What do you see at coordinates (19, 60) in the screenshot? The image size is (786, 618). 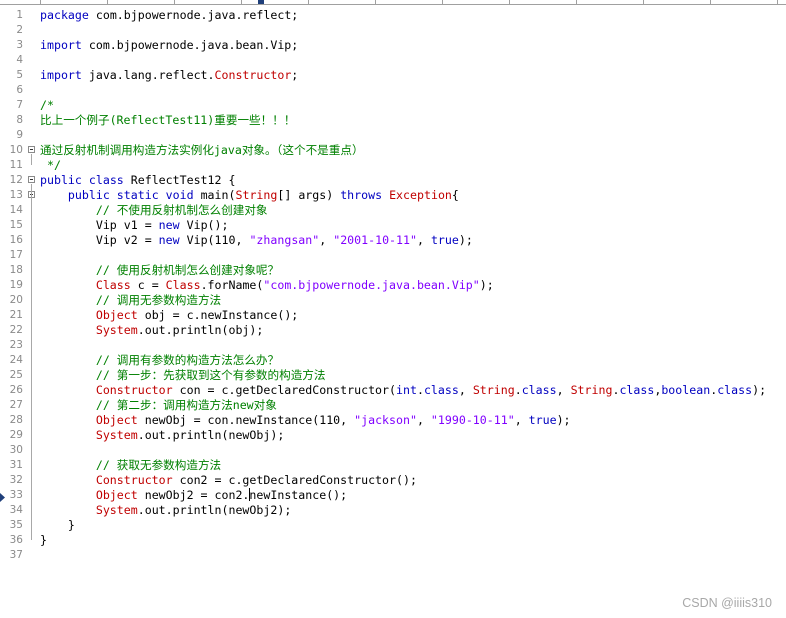 I see `line-number: 4` at bounding box center [19, 60].